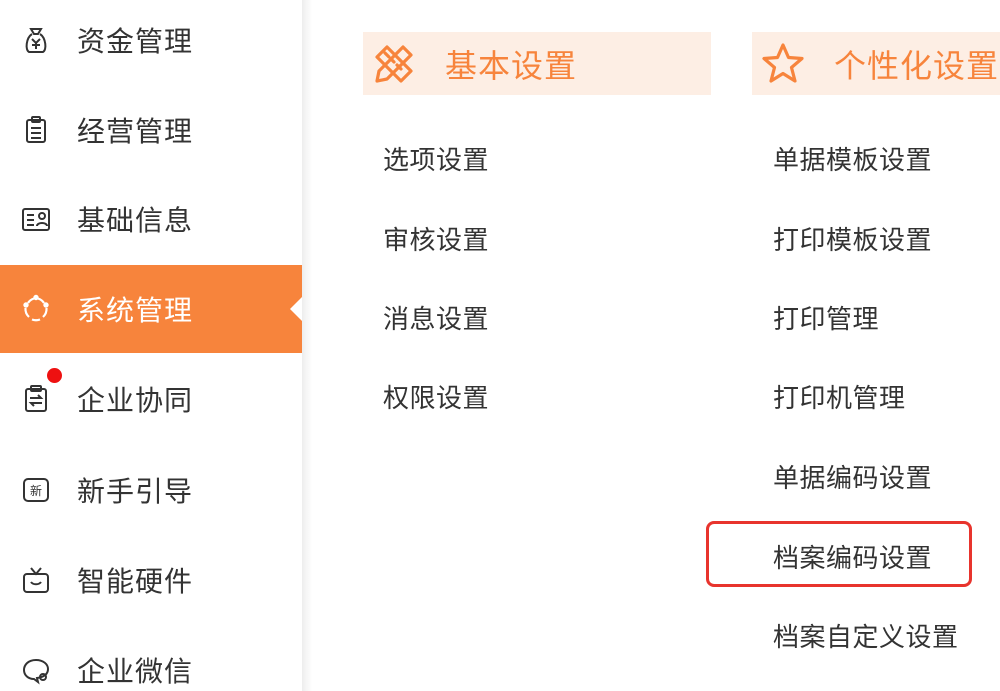  I want to click on link-archive-custom-settings: 档案自定义设置, so click(866, 635).